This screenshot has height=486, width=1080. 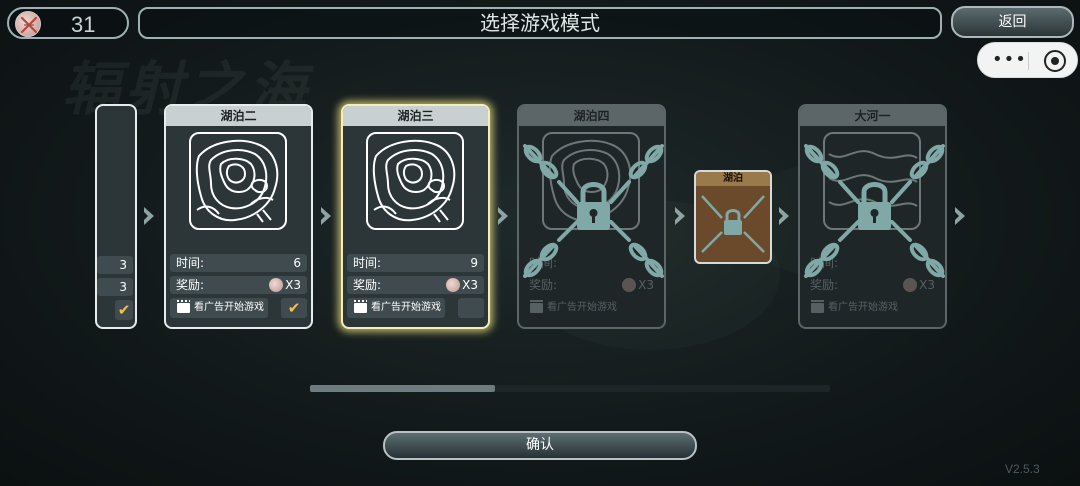 I want to click on time-row: 时间: 9, so click(x=415, y=263).